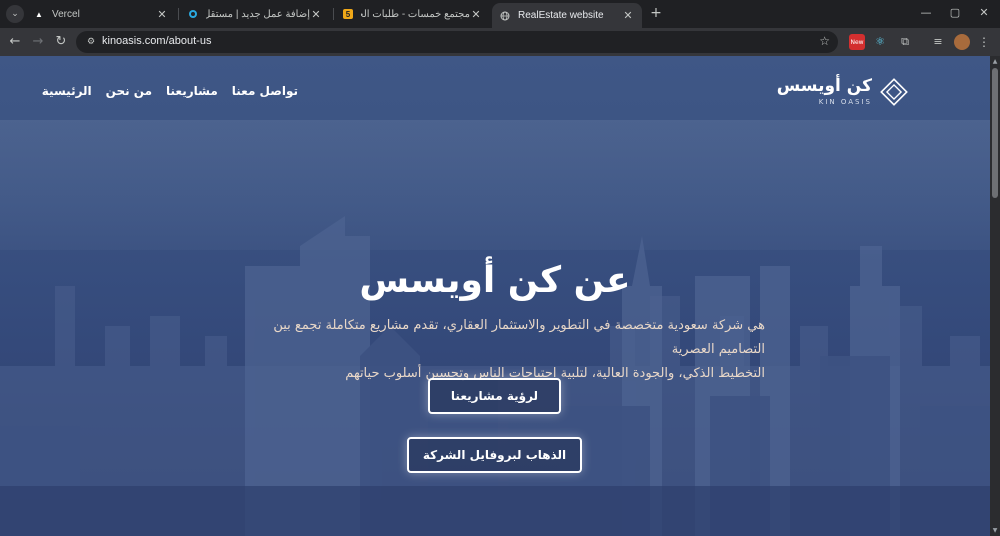  Describe the element at coordinates (193, 14) in the screenshot. I see `mostaql-icon` at that location.